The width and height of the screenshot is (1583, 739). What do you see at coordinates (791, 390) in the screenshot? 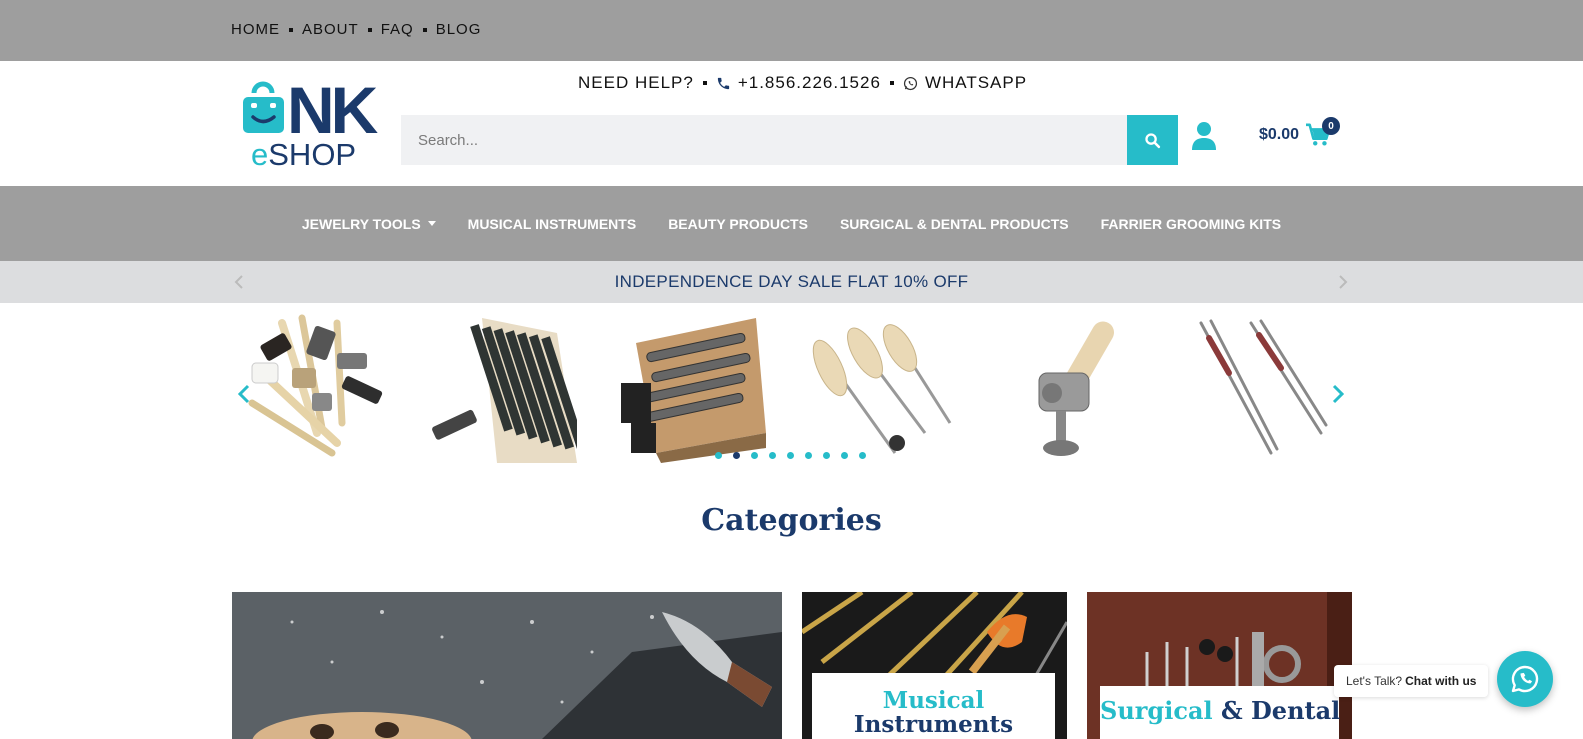
I see `product-carousel` at bounding box center [791, 390].